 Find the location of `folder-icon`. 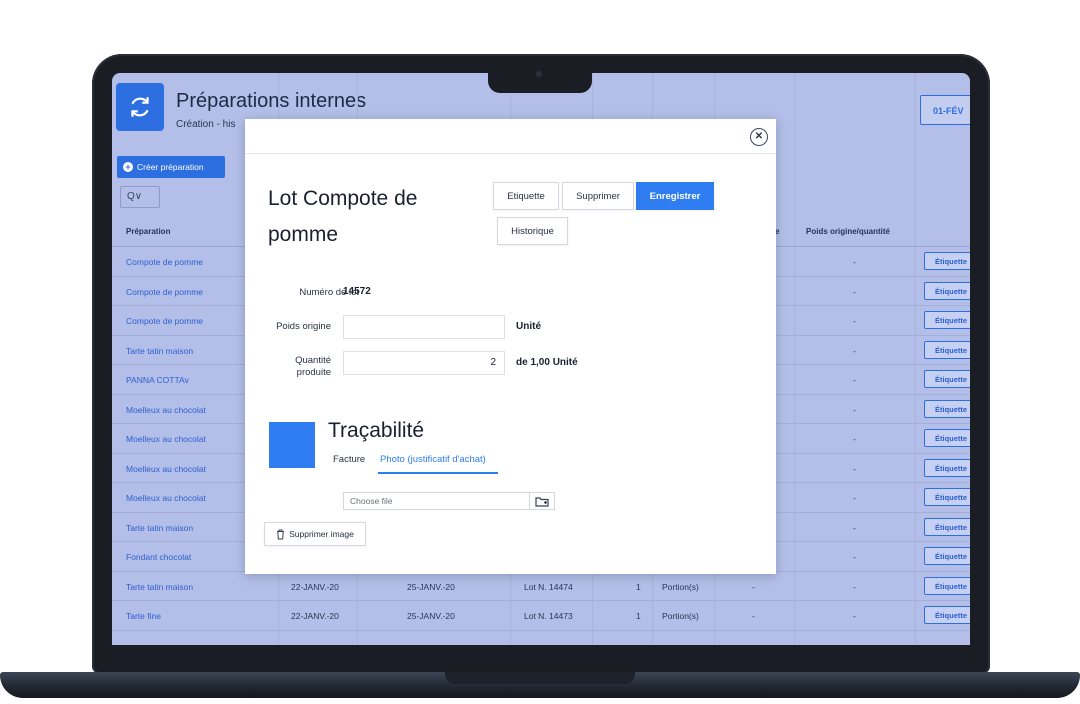

folder-icon is located at coordinates (542, 501).